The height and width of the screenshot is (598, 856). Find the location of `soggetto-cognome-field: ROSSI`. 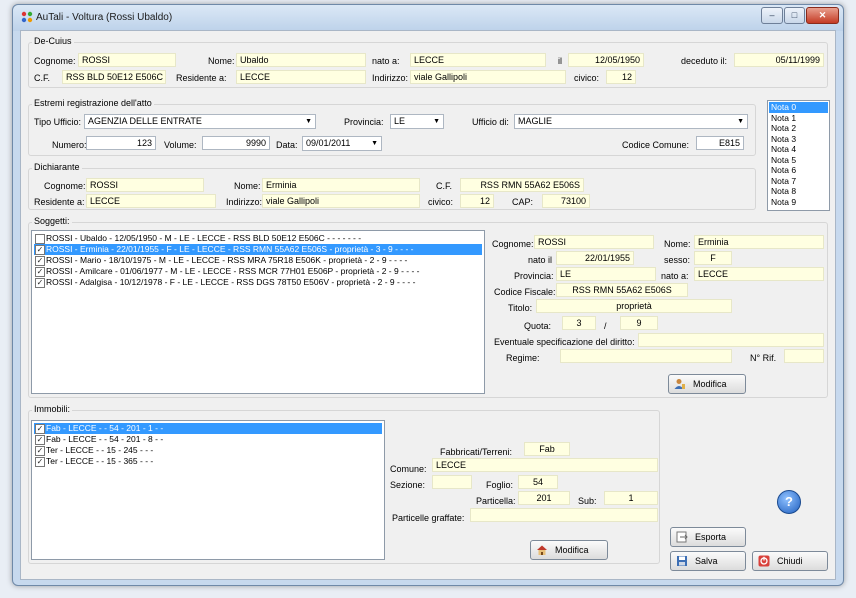

soggetto-cognome-field: ROSSI is located at coordinates (594, 242).